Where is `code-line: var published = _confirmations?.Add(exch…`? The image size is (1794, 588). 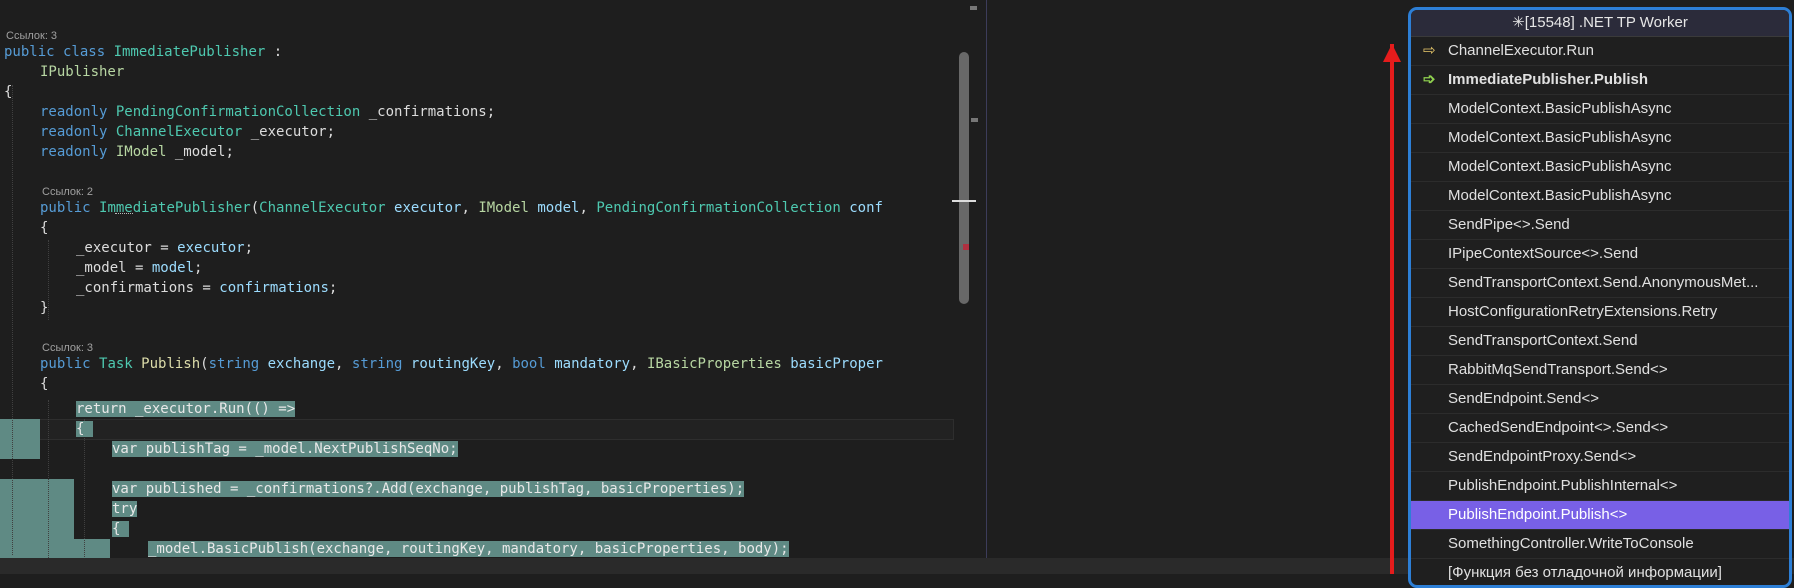
code-line: var published = _confirmations?.Add(exch… is located at coordinates (428, 489).